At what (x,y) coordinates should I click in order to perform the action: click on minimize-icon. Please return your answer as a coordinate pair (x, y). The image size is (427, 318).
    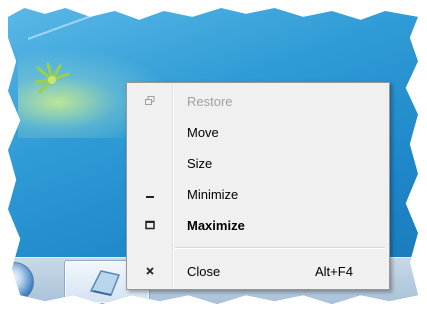
    Looking at the image, I should click on (150, 194).